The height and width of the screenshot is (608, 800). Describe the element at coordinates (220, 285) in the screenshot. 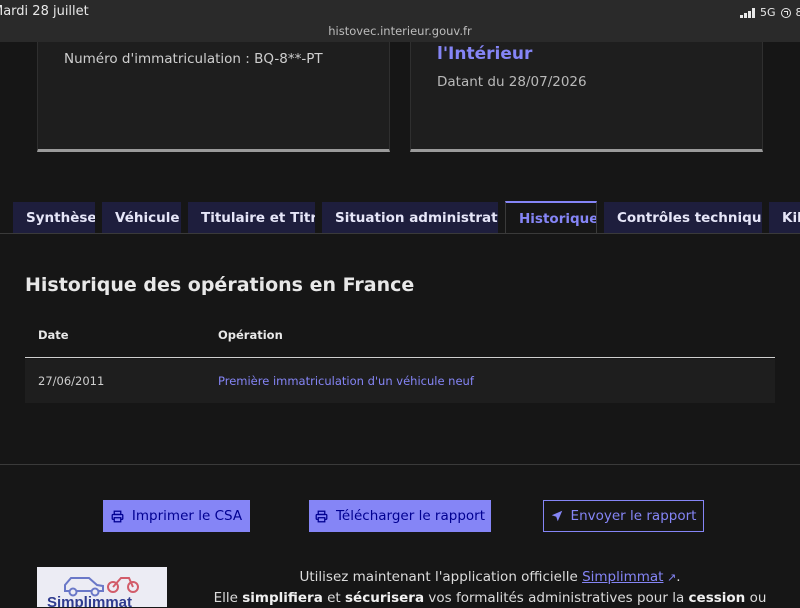

I see `history-title: Historique des opérations en France` at that location.